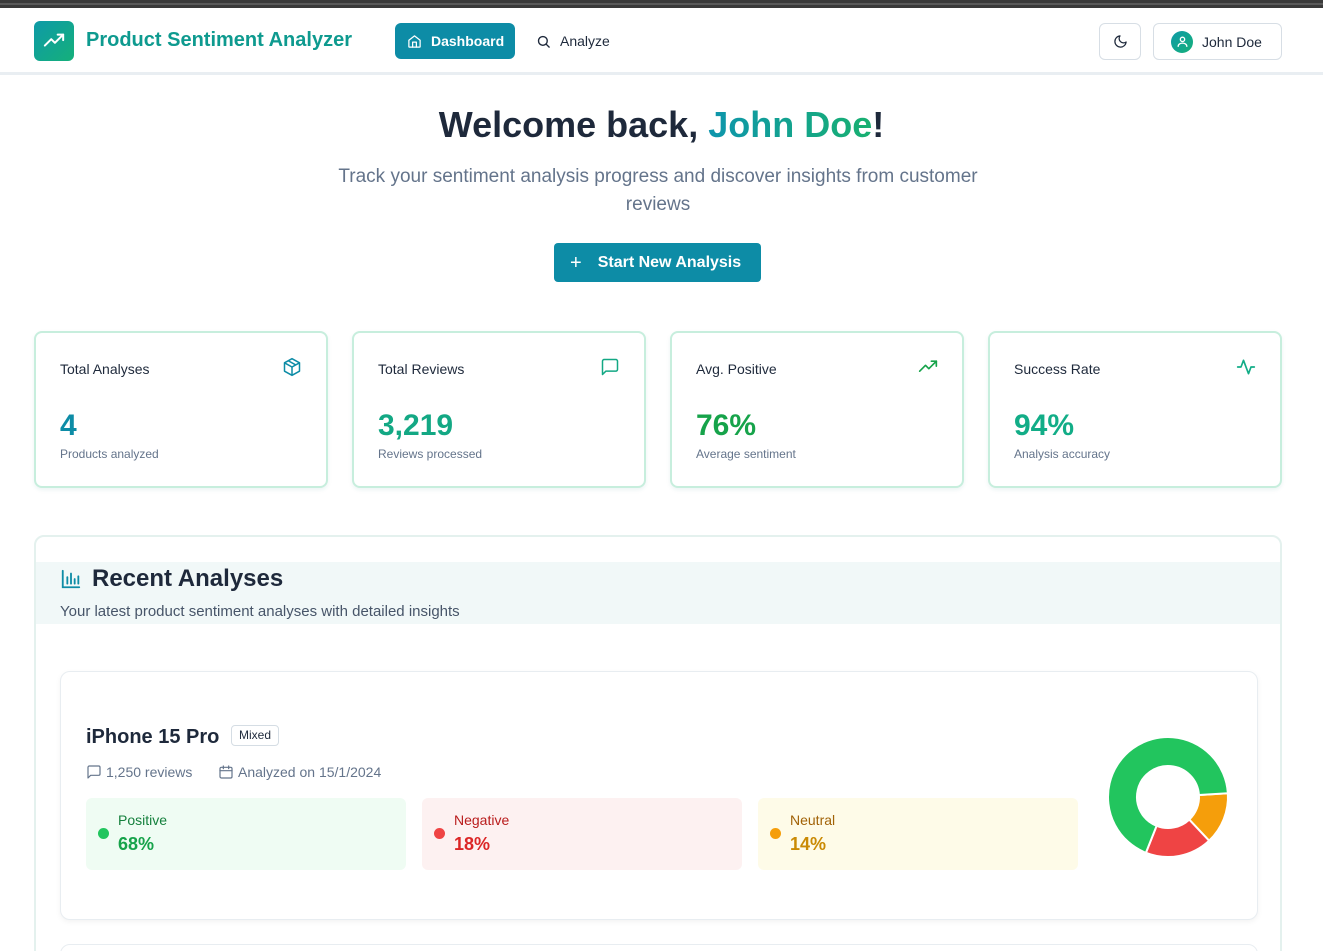 This screenshot has width=1323, height=951. What do you see at coordinates (105, 369) in the screenshot?
I see `stat-label: Total Analyses` at bounding box center [105, 369].